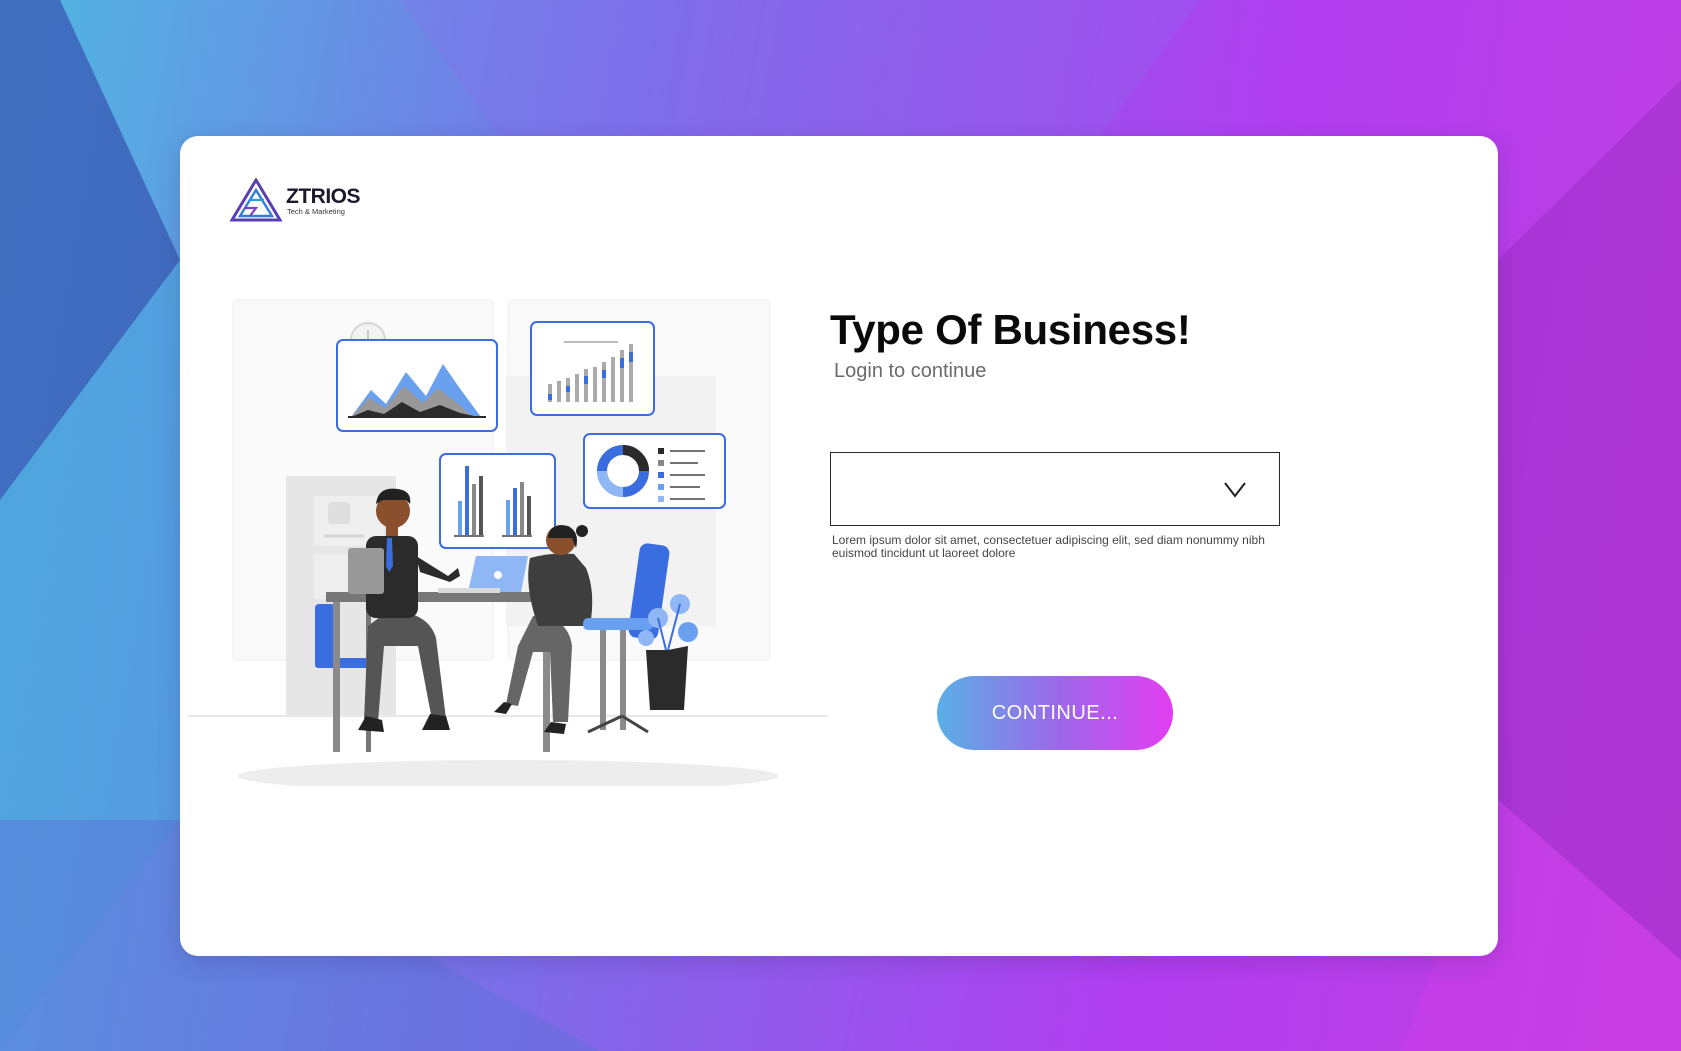  Describe the element at coordinates (1010, 329) in the screenshot. I see `page-title: Type Of Business!` at that location.